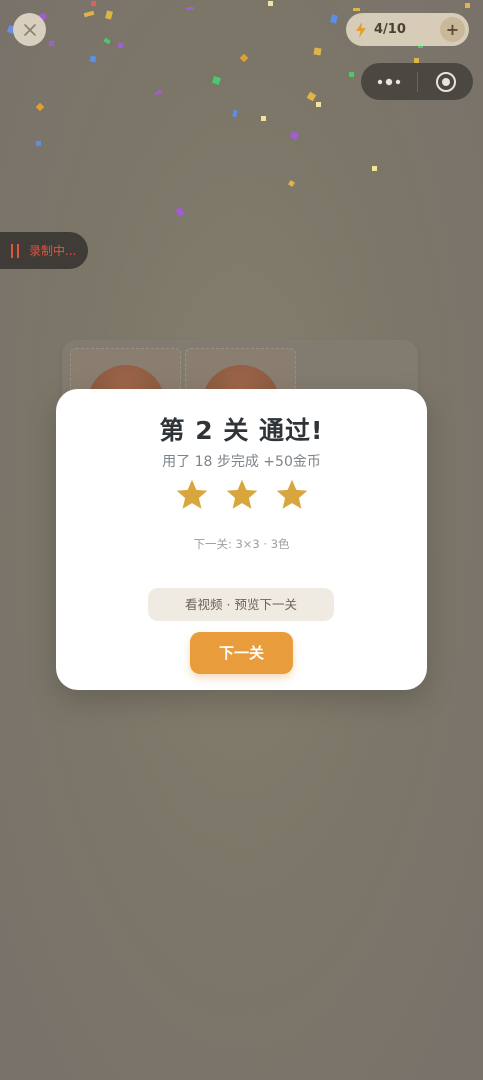  I want to click on next-level-button: 下一关, so click(241, 653).